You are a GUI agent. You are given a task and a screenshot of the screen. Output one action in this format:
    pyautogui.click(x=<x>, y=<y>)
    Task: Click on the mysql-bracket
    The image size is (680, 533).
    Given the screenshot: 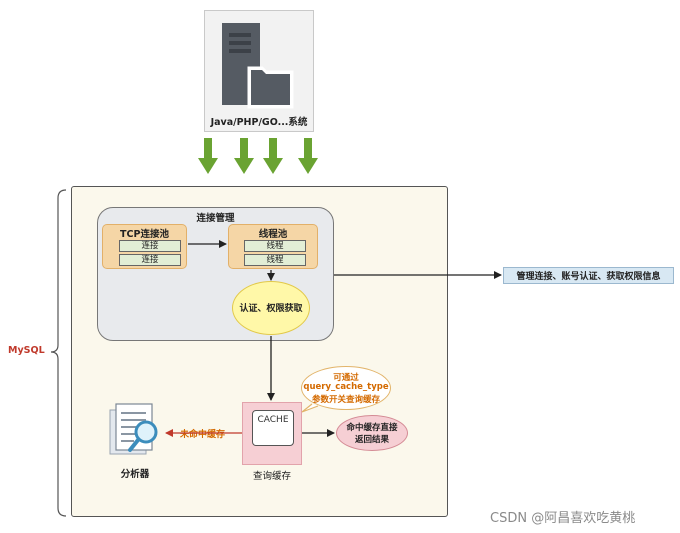 What is the action you would take?
    pyautogui.click(x=58, y=353)
    